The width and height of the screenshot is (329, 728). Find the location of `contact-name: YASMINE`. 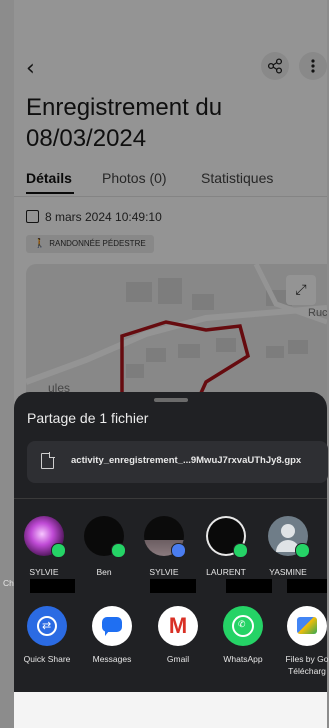

contact-name: YASMINE is located at coordinates (288, 572).